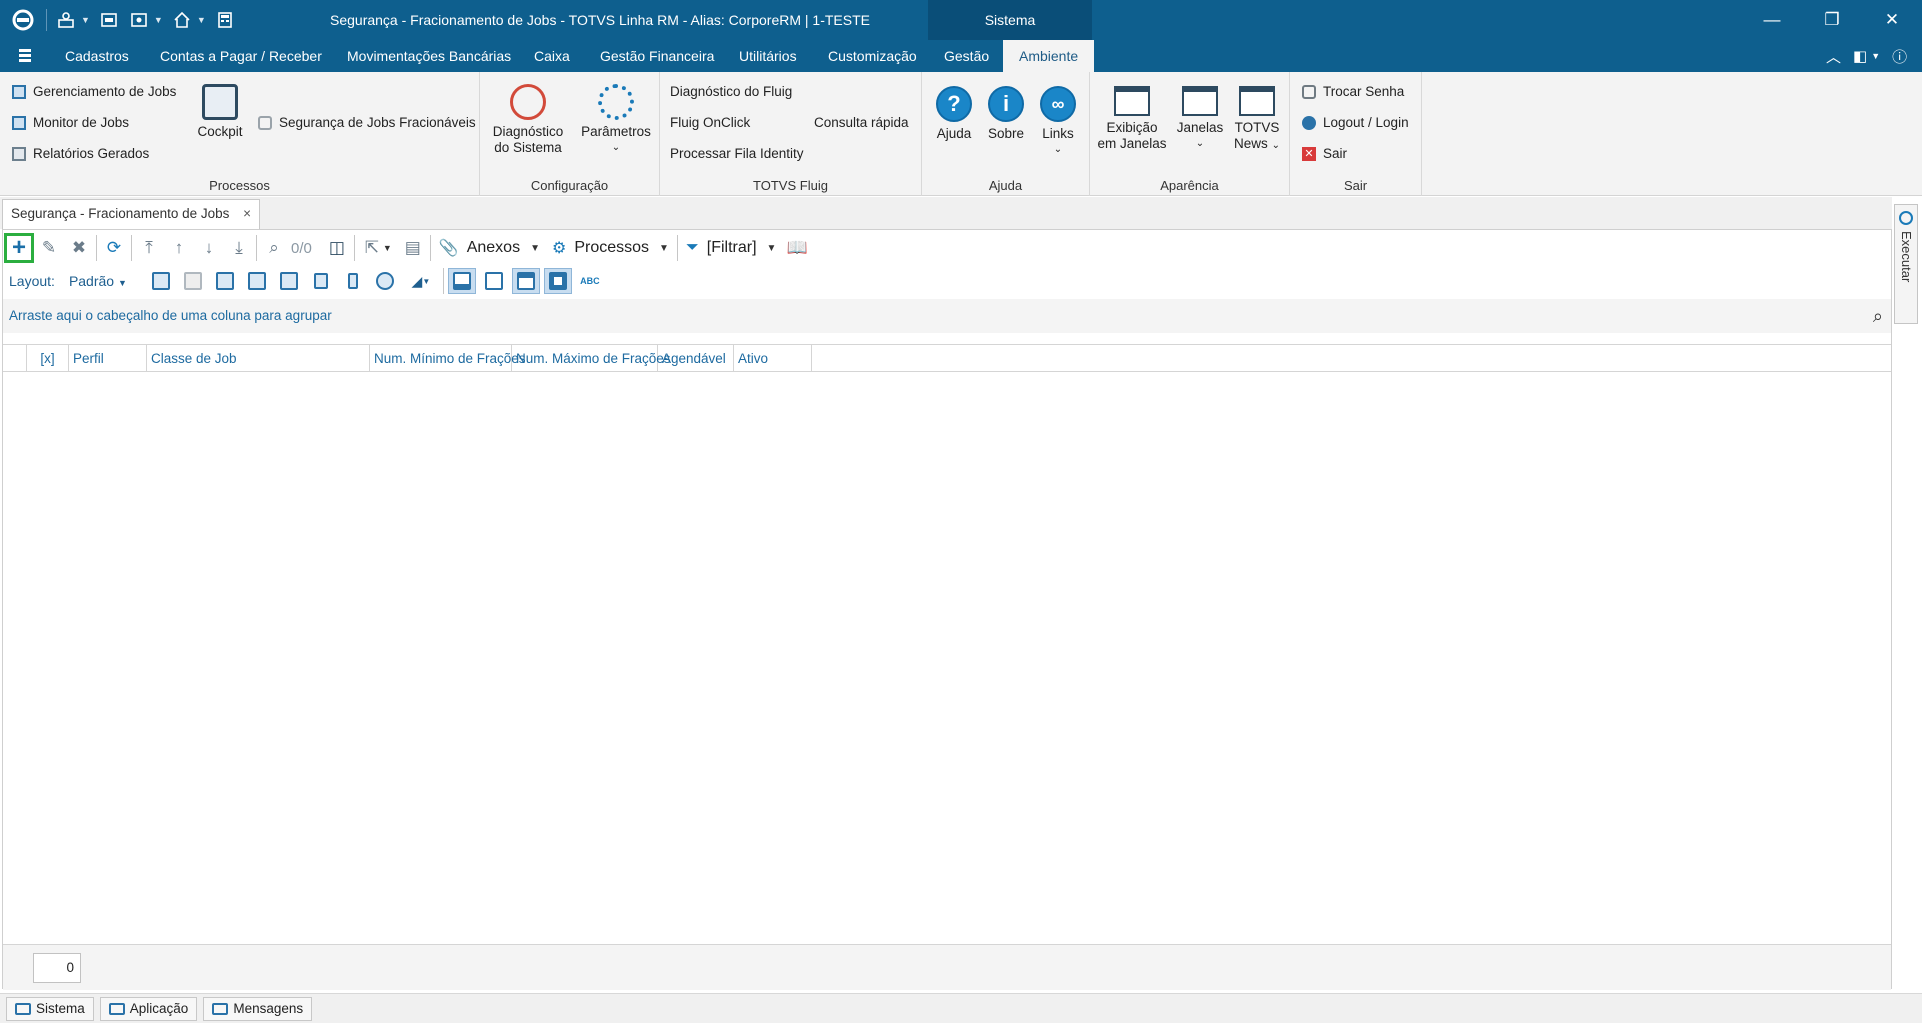 The image size is (1922, 1023). What do you see at coordinates (494, 281) in the screenshot?
I see `view-split-icon` at bounding box center [494, 281].